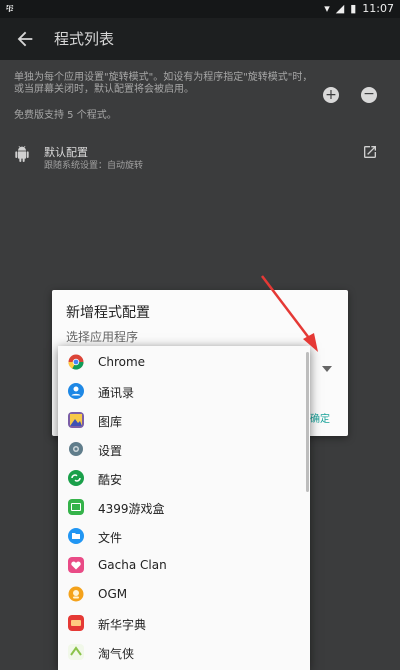 The height and width of the screenshot is (670, 400). What do you see at coordinates (76, 507) in the screenshot?
I see `4399-icon` at bounding box center [76, 507].